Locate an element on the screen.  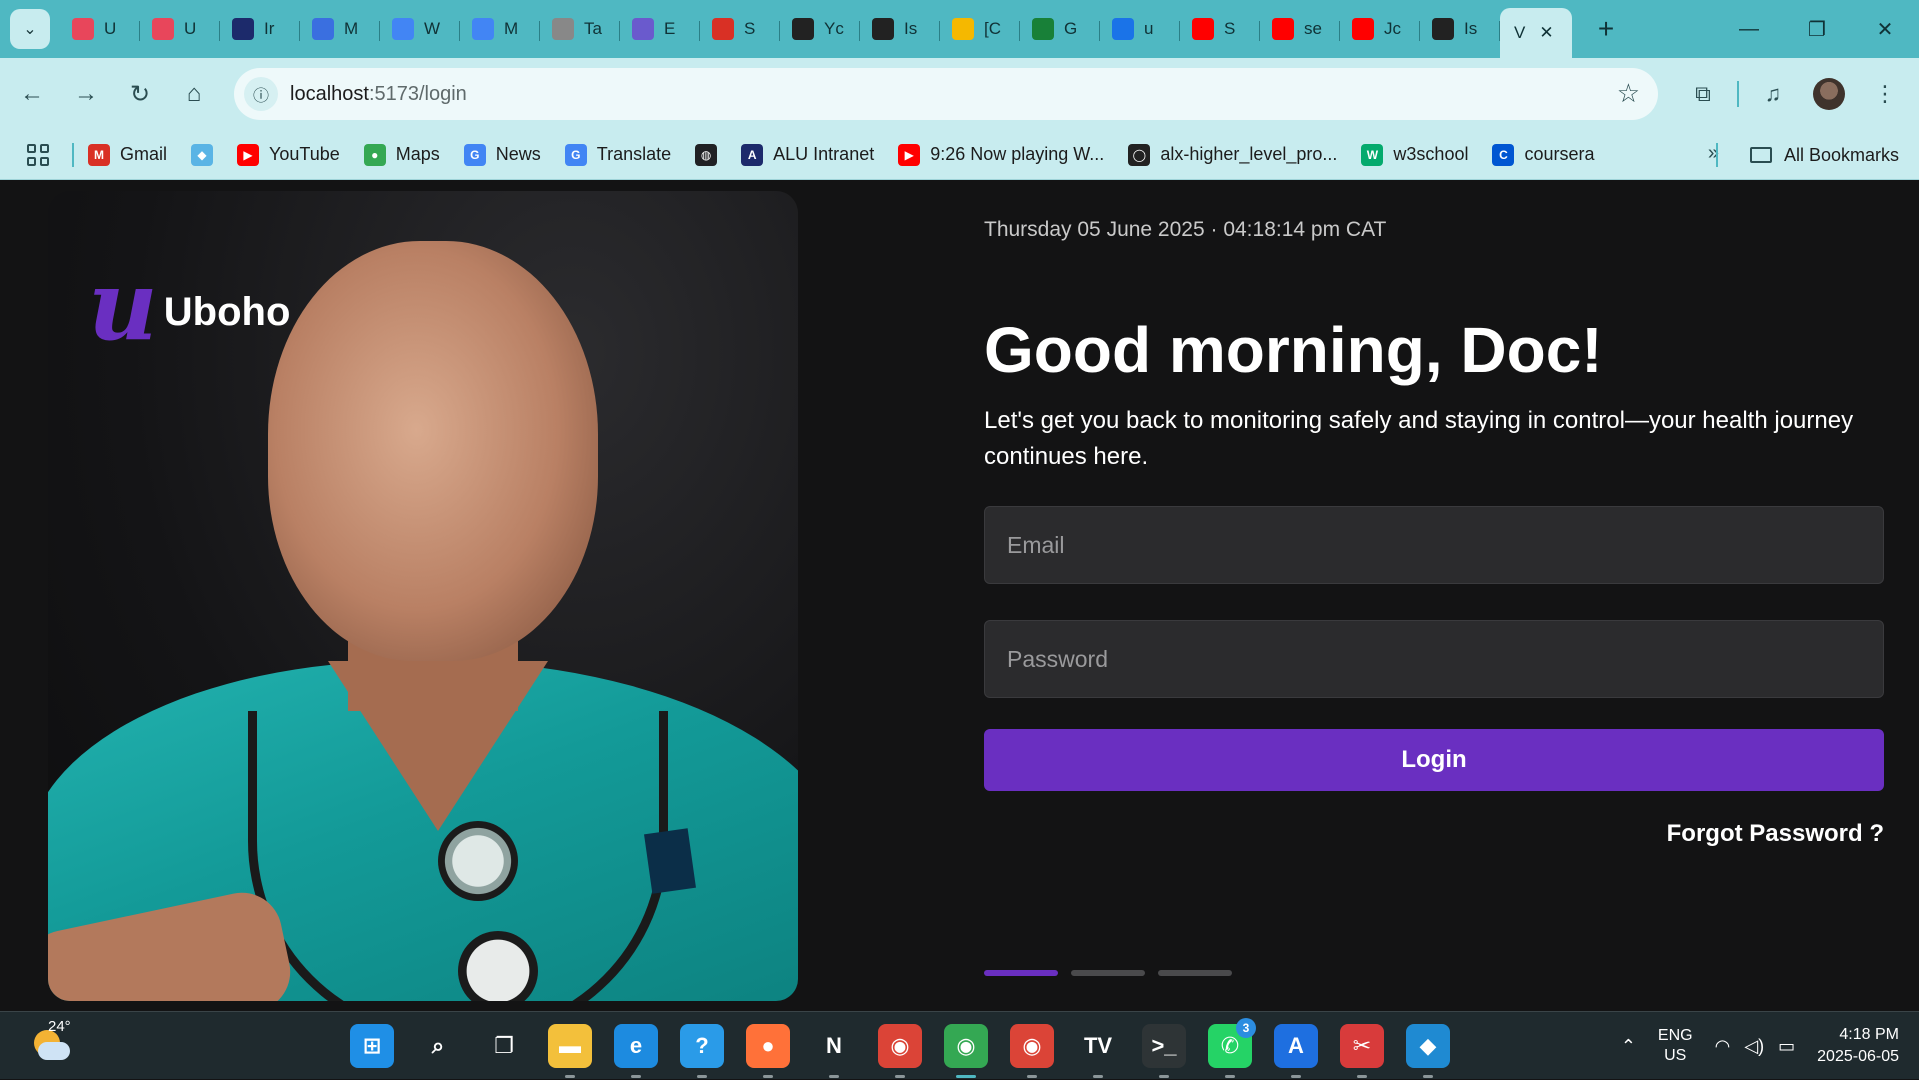
password-field is located at coordinates (1434, 659).